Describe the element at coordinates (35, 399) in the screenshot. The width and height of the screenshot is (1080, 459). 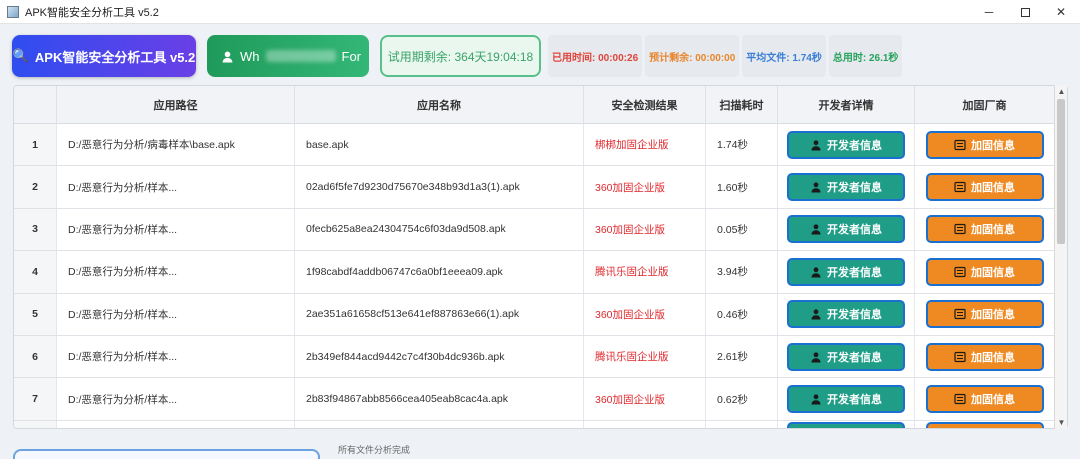
I see `row-index: 7` at that location.